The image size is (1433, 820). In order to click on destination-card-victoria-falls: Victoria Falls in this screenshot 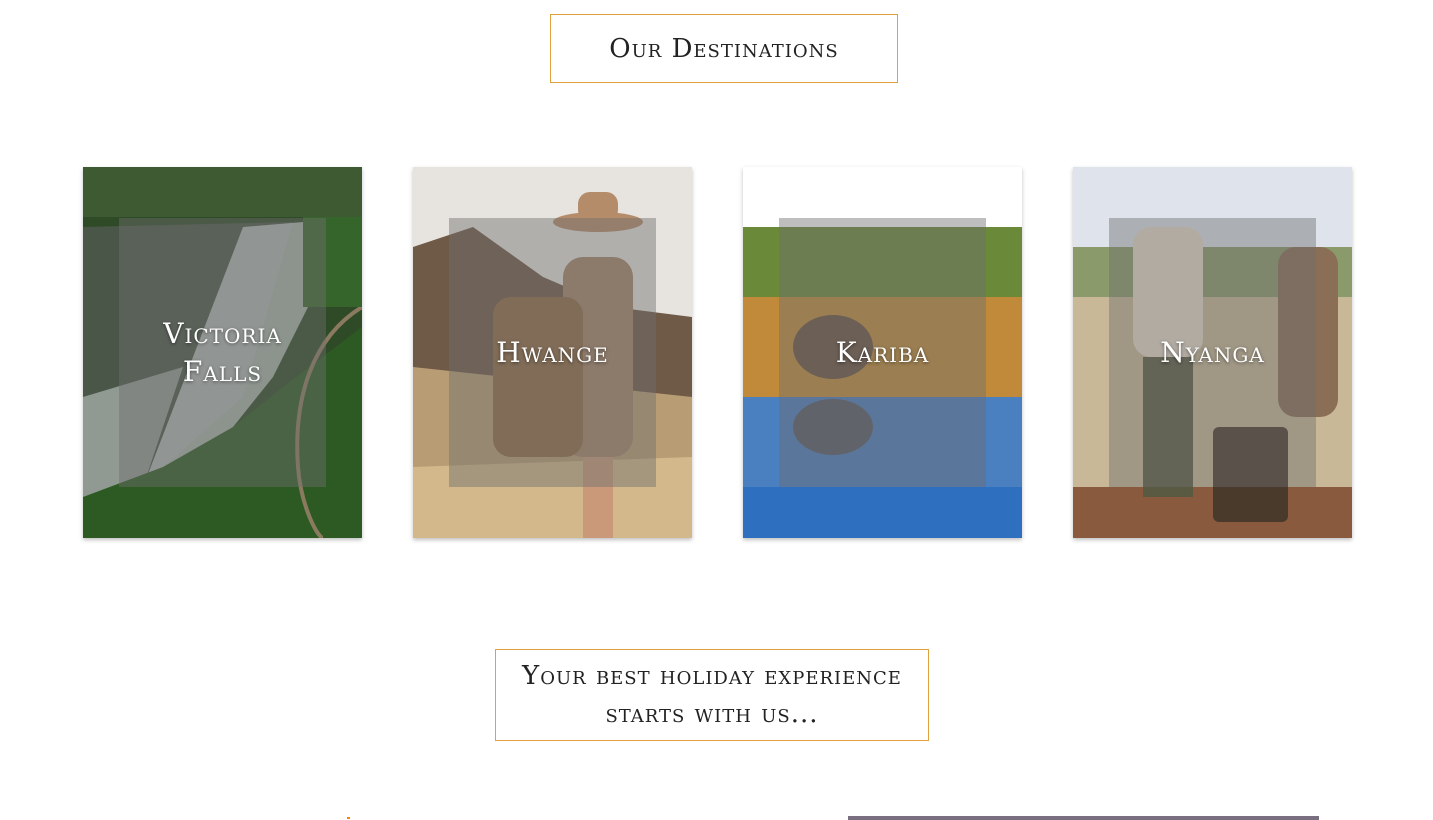, I will do `click(222, 352)`.